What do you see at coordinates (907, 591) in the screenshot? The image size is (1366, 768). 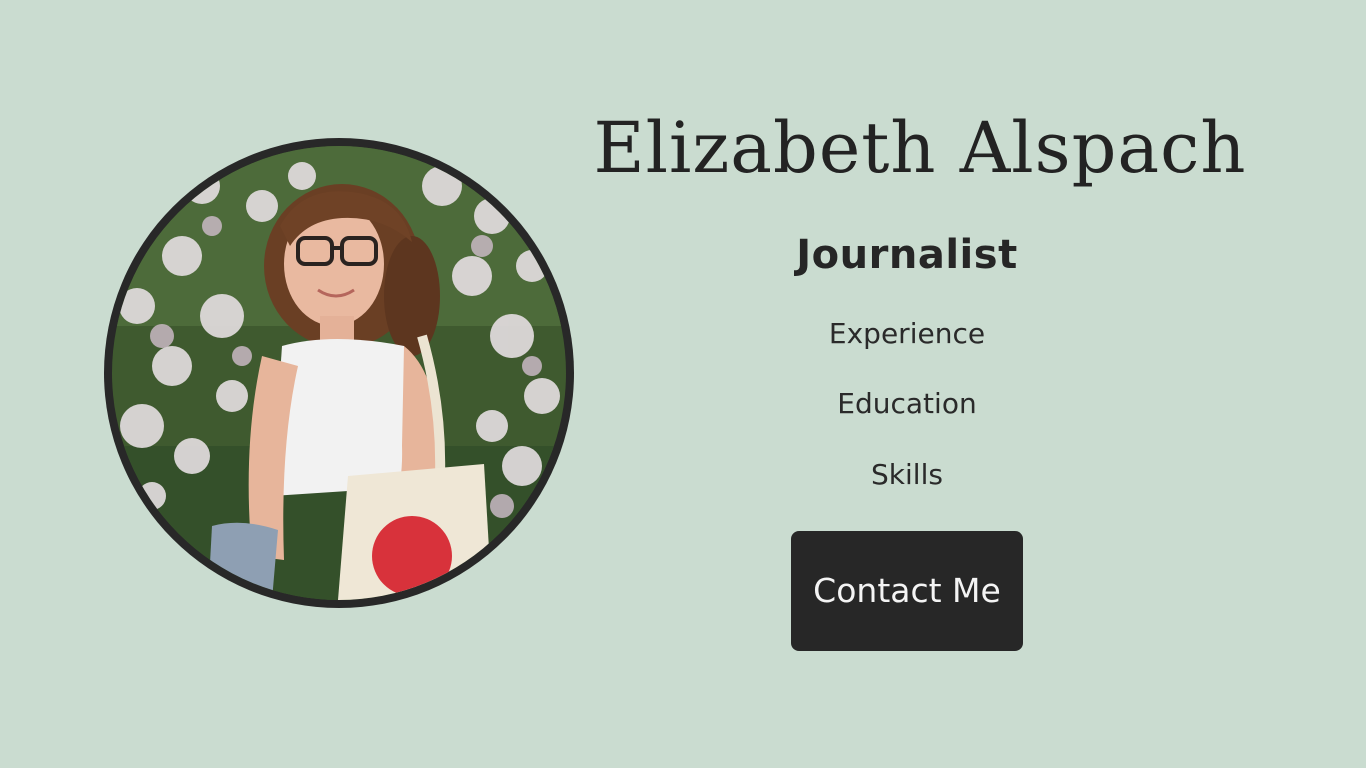 I see `contact-me-button: Contact Me` at bounding box center [907, 591].